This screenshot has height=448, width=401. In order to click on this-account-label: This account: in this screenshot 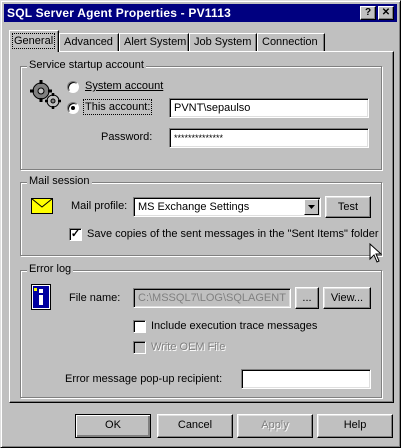, I will do `click(117, 107)`.